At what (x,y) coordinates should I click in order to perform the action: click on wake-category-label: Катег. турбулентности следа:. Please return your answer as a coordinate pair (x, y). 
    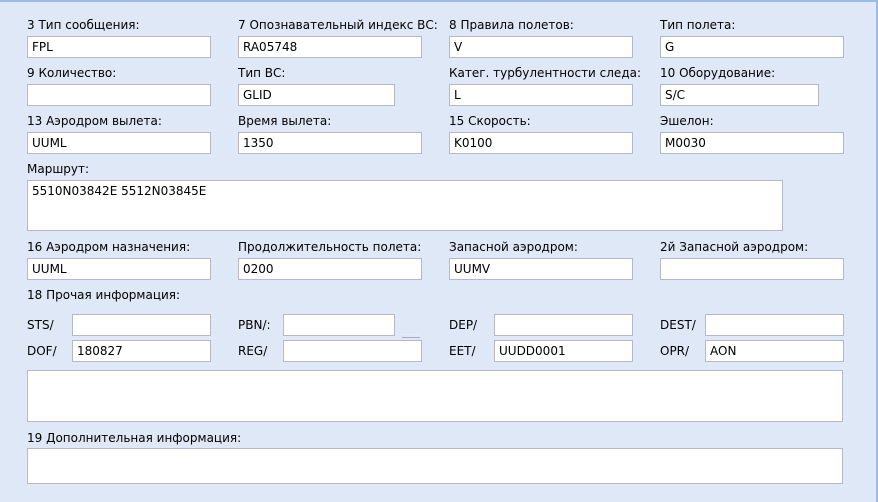
    Looking at the image, I should click on (545, 73).